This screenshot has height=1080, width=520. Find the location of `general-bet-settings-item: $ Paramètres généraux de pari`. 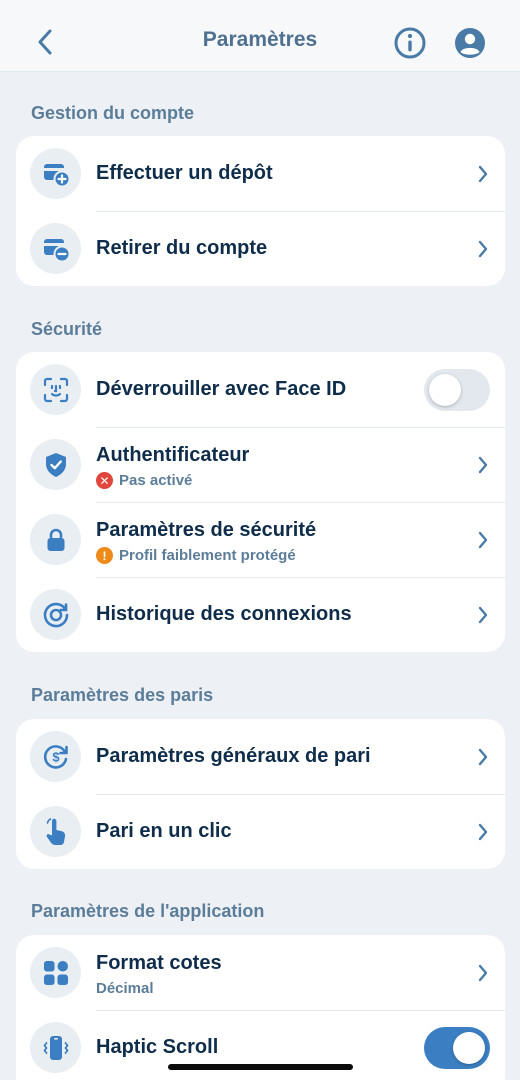

general-bet-settings-item: $ Paramètres généraux de pari is located at coordinates (260, 756).